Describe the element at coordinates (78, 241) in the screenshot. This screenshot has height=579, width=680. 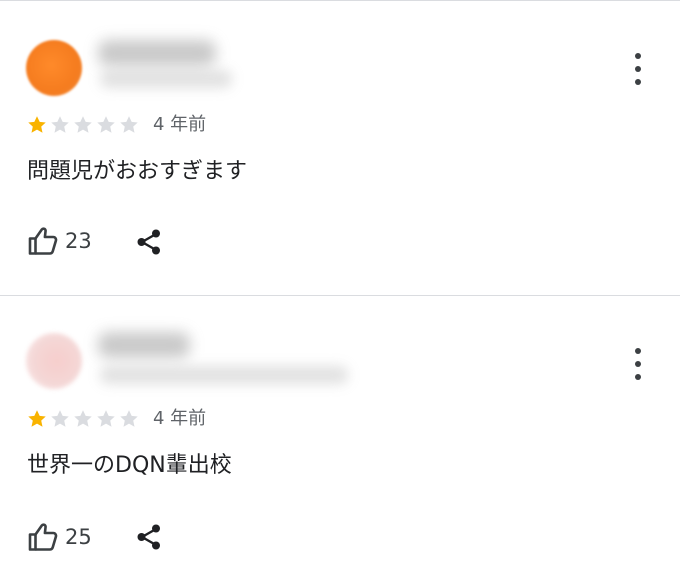
I see `like-count: 23` at that location.